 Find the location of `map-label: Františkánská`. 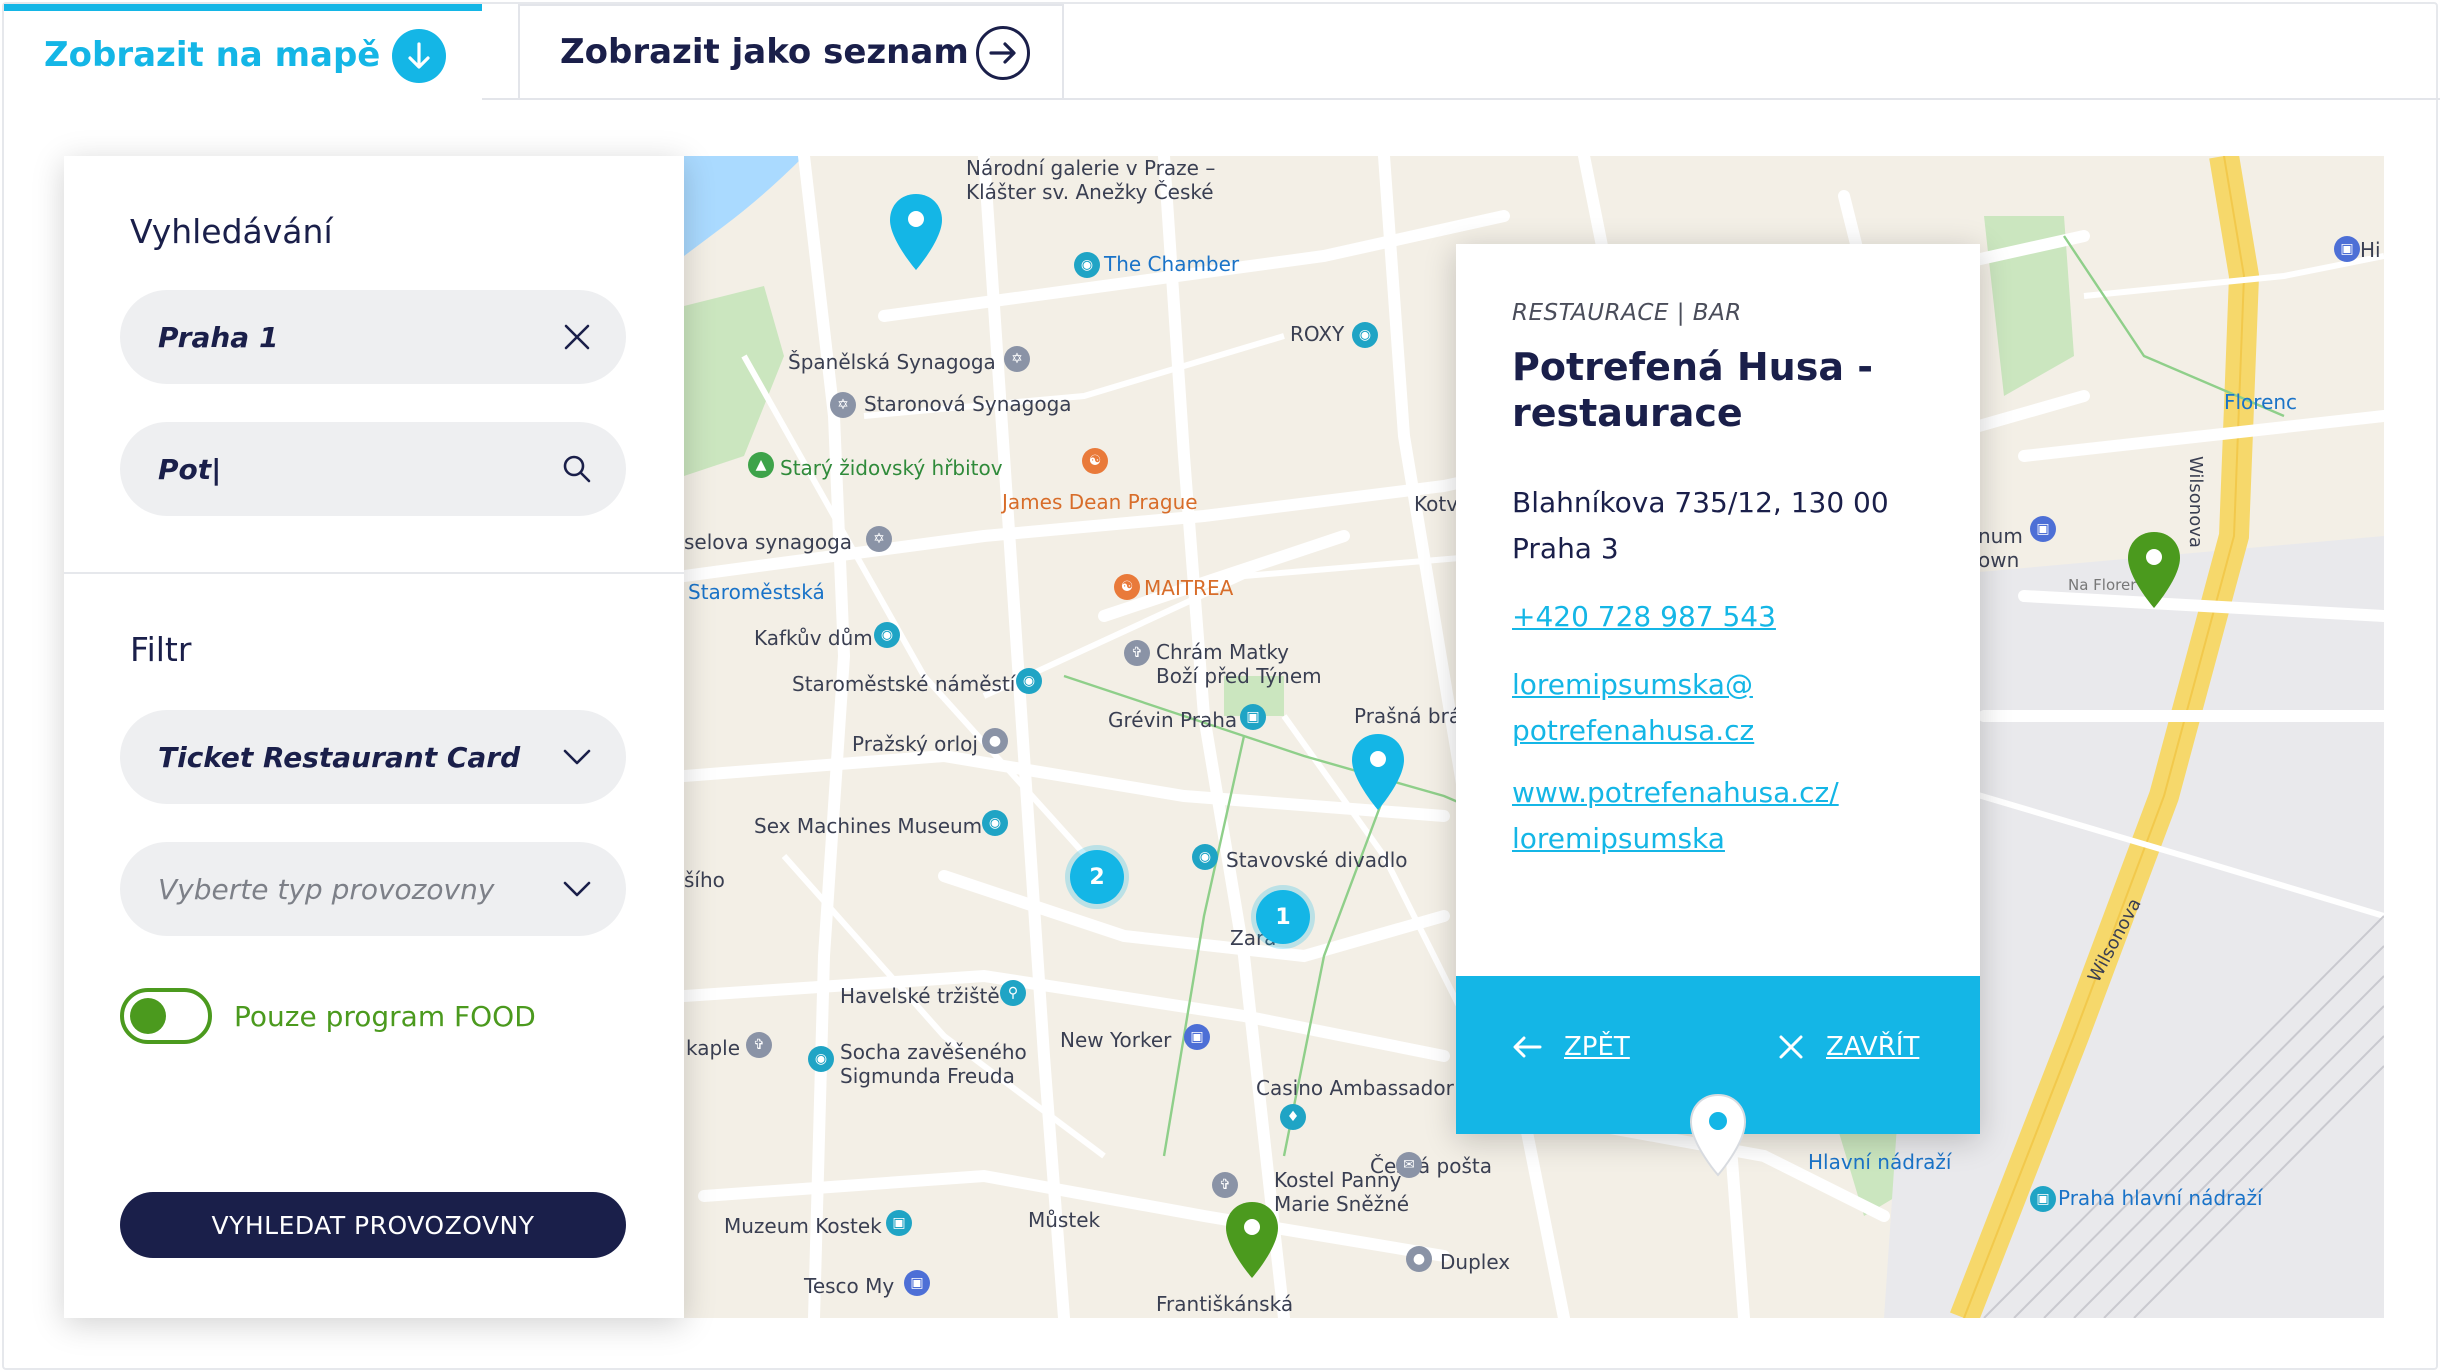

map-label: Františkánská is located at coordinates (1225, 1304).